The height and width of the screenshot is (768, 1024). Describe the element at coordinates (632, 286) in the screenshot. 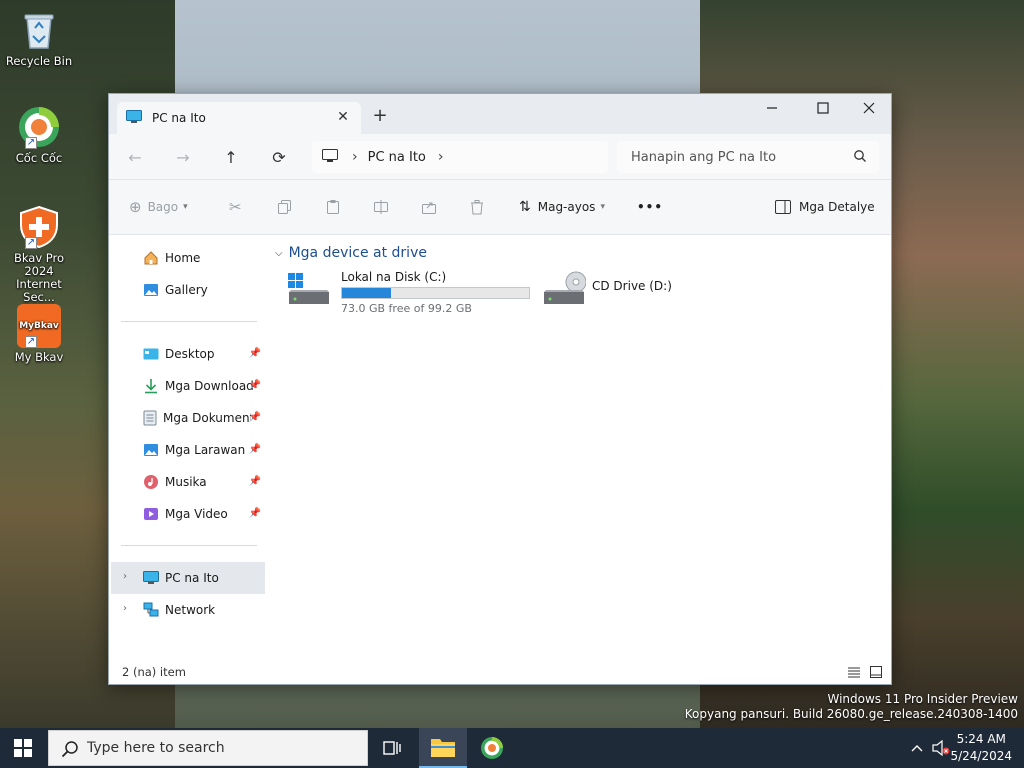

I see `drive-name: CD Drive (D:)` at that location.